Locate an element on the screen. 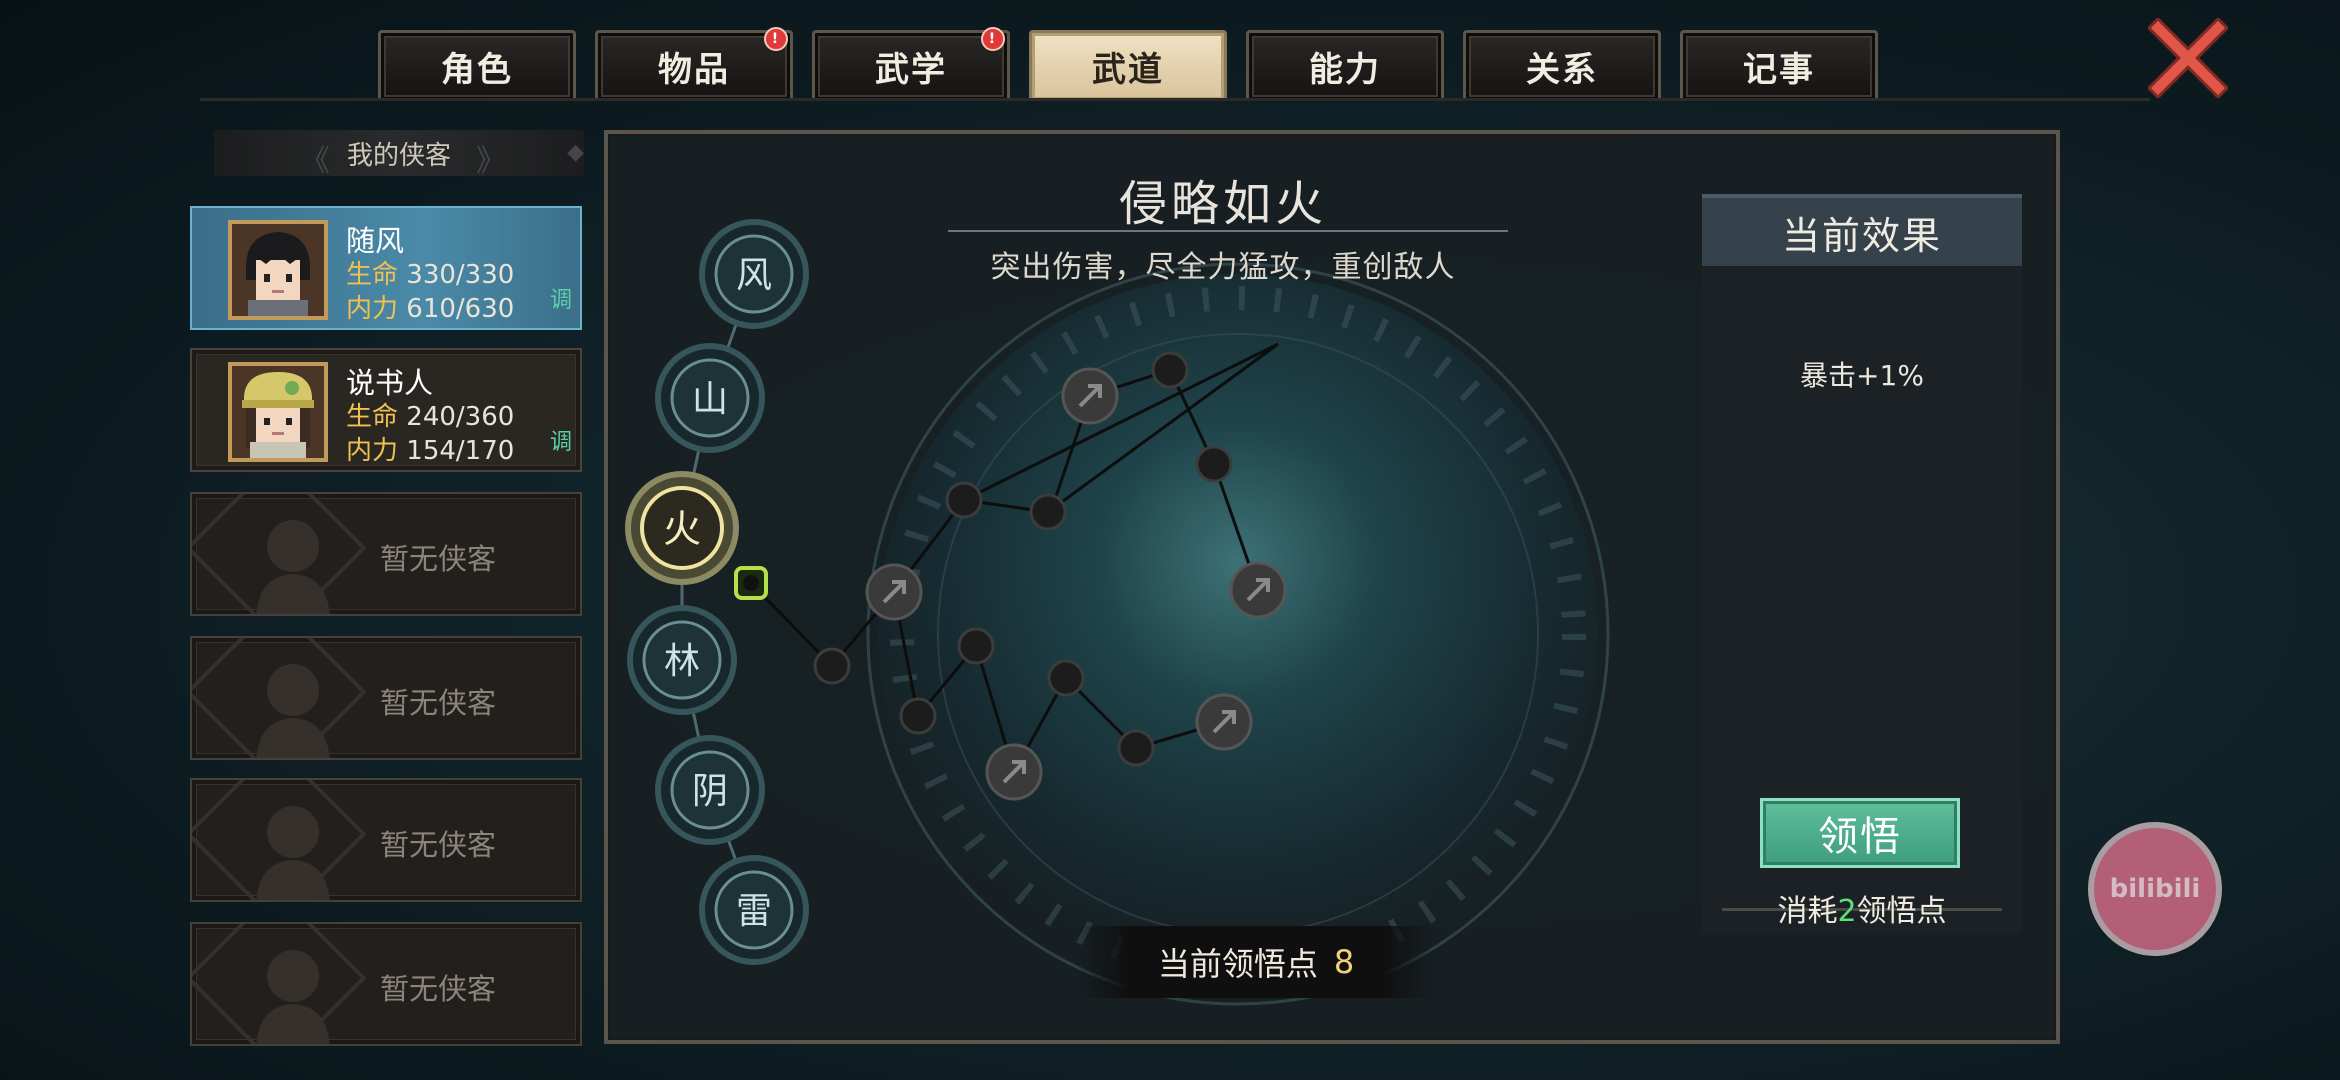  effect-value: 暴击+1% is located at coordinates (1862, 375).